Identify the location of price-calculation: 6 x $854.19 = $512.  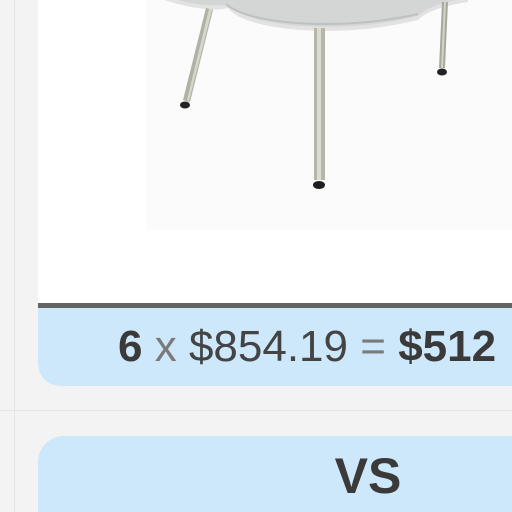
(307, 347).